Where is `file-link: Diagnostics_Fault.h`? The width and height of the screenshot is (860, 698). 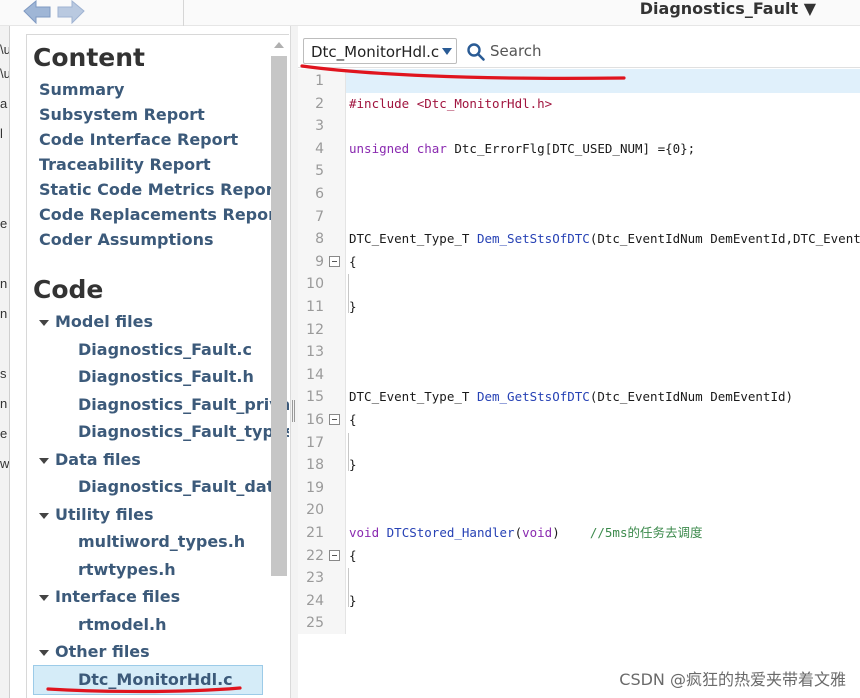
file-link: Diagnostics_Fault.h is located at coordinates (166, 376).